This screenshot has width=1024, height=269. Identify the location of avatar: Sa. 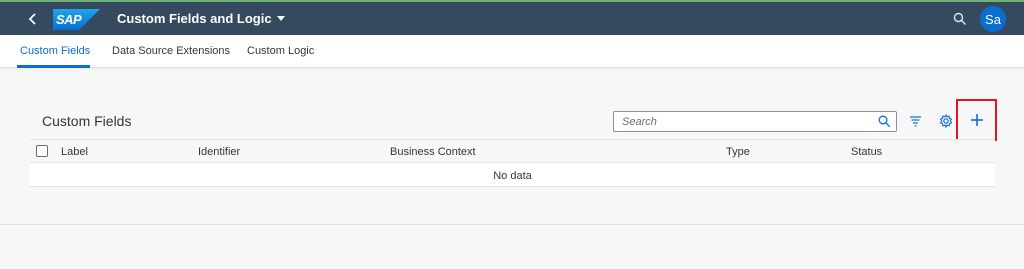
(993, 19).